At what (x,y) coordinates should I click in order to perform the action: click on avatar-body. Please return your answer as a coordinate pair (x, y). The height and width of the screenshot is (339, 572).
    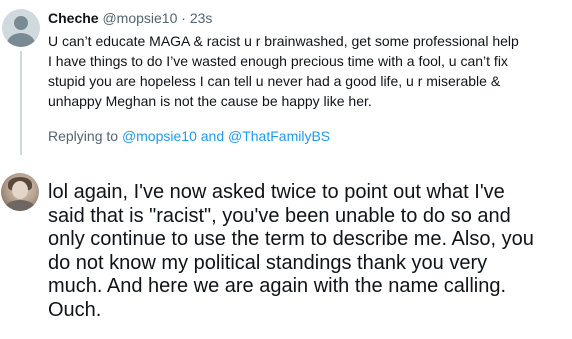
    Looking at the image, I should click on (21, 40).